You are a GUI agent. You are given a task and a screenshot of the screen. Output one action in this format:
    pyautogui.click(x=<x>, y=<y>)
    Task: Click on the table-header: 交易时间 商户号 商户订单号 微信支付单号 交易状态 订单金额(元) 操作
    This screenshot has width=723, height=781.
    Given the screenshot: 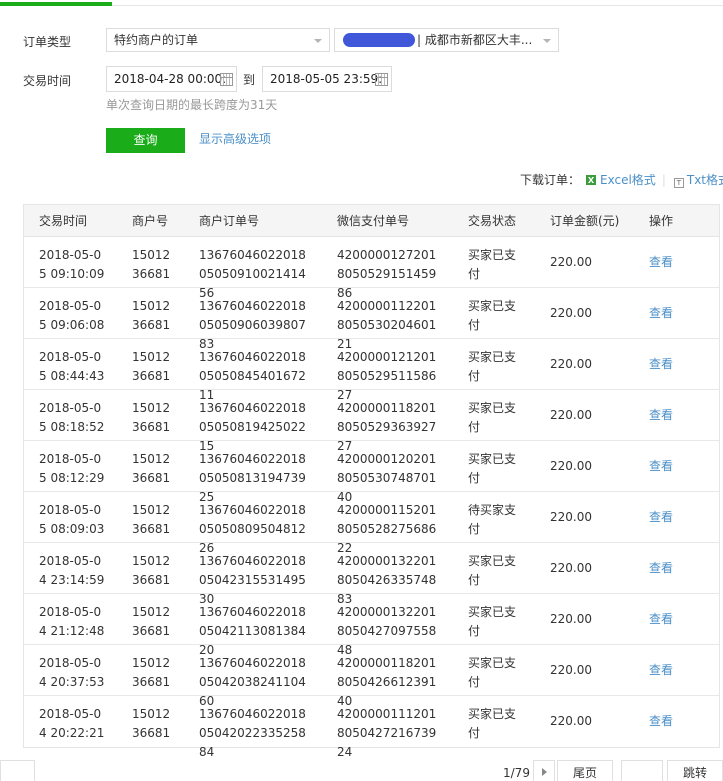 What is the action you would take?
    pyautogui.click(x=371, y=221)
    